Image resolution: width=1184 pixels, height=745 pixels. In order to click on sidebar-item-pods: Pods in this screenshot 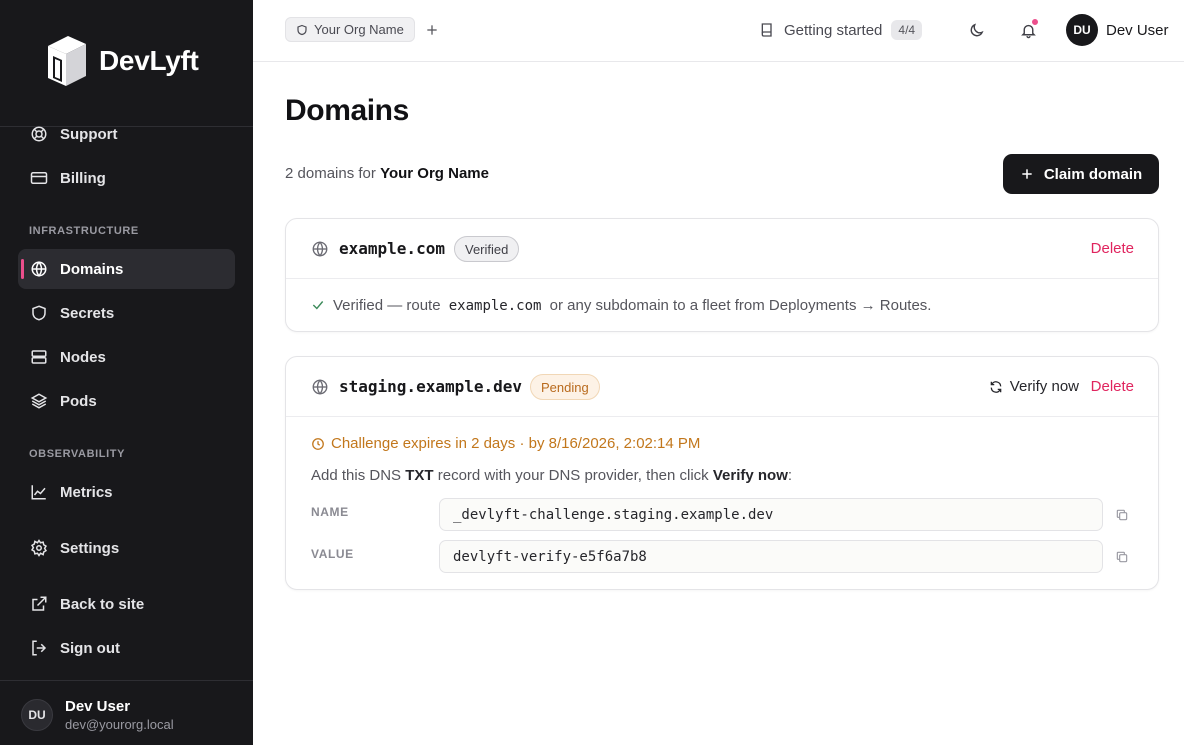, I will do `click(126, 401)`.